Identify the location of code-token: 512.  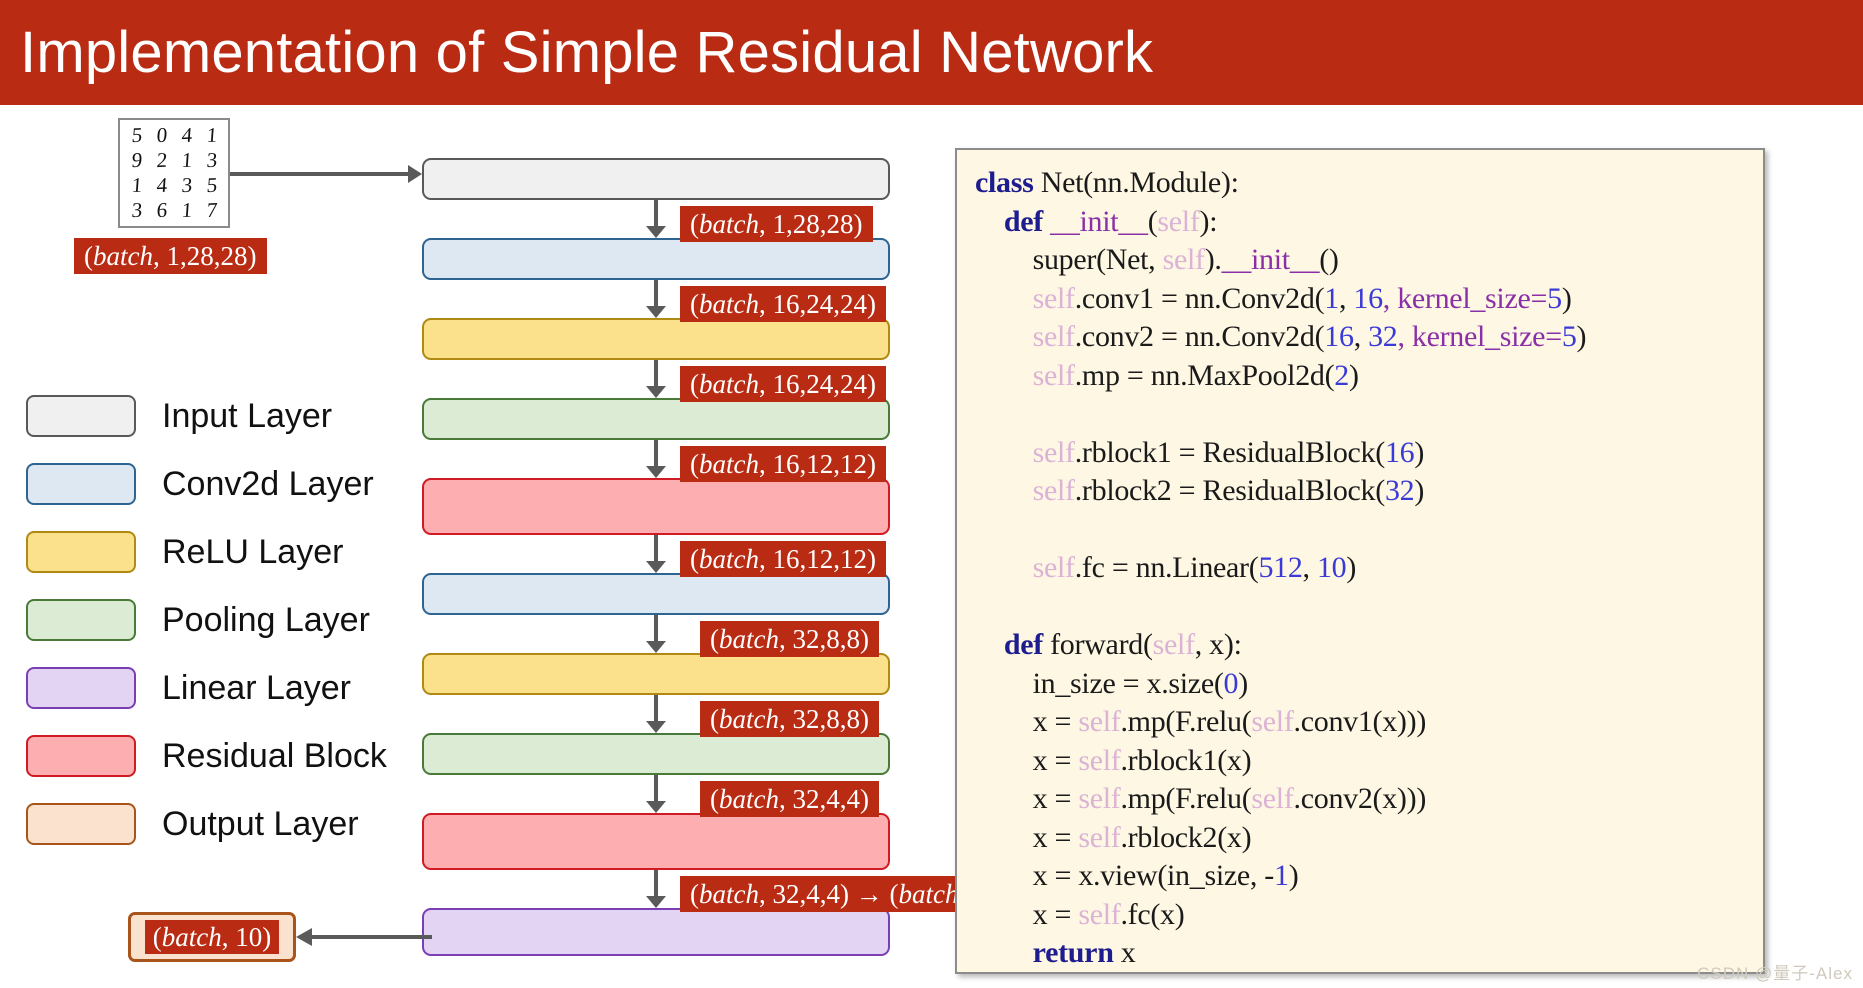
(1280, 567).